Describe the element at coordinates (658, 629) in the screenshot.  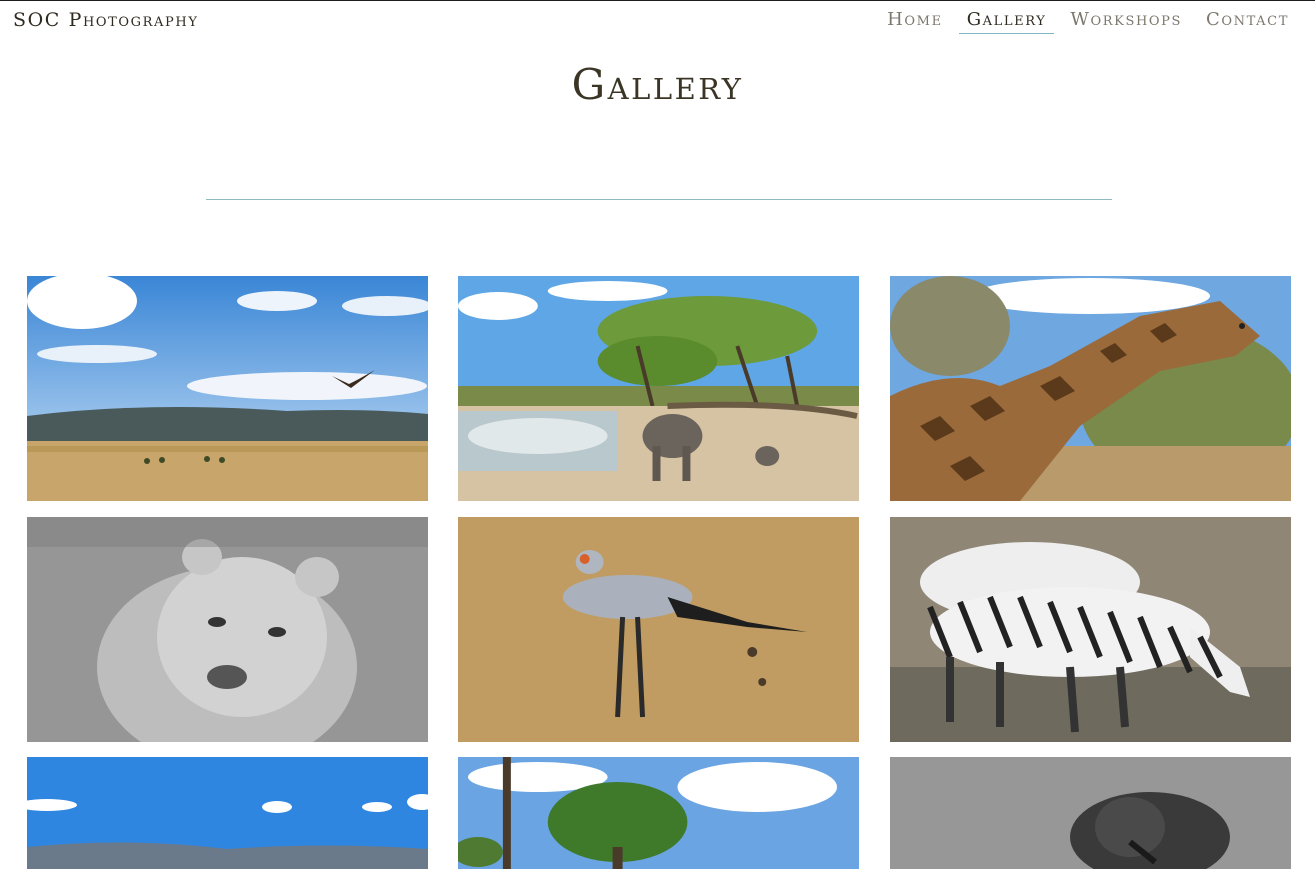
I see `gallery-photo-secretary-bird` at that location.